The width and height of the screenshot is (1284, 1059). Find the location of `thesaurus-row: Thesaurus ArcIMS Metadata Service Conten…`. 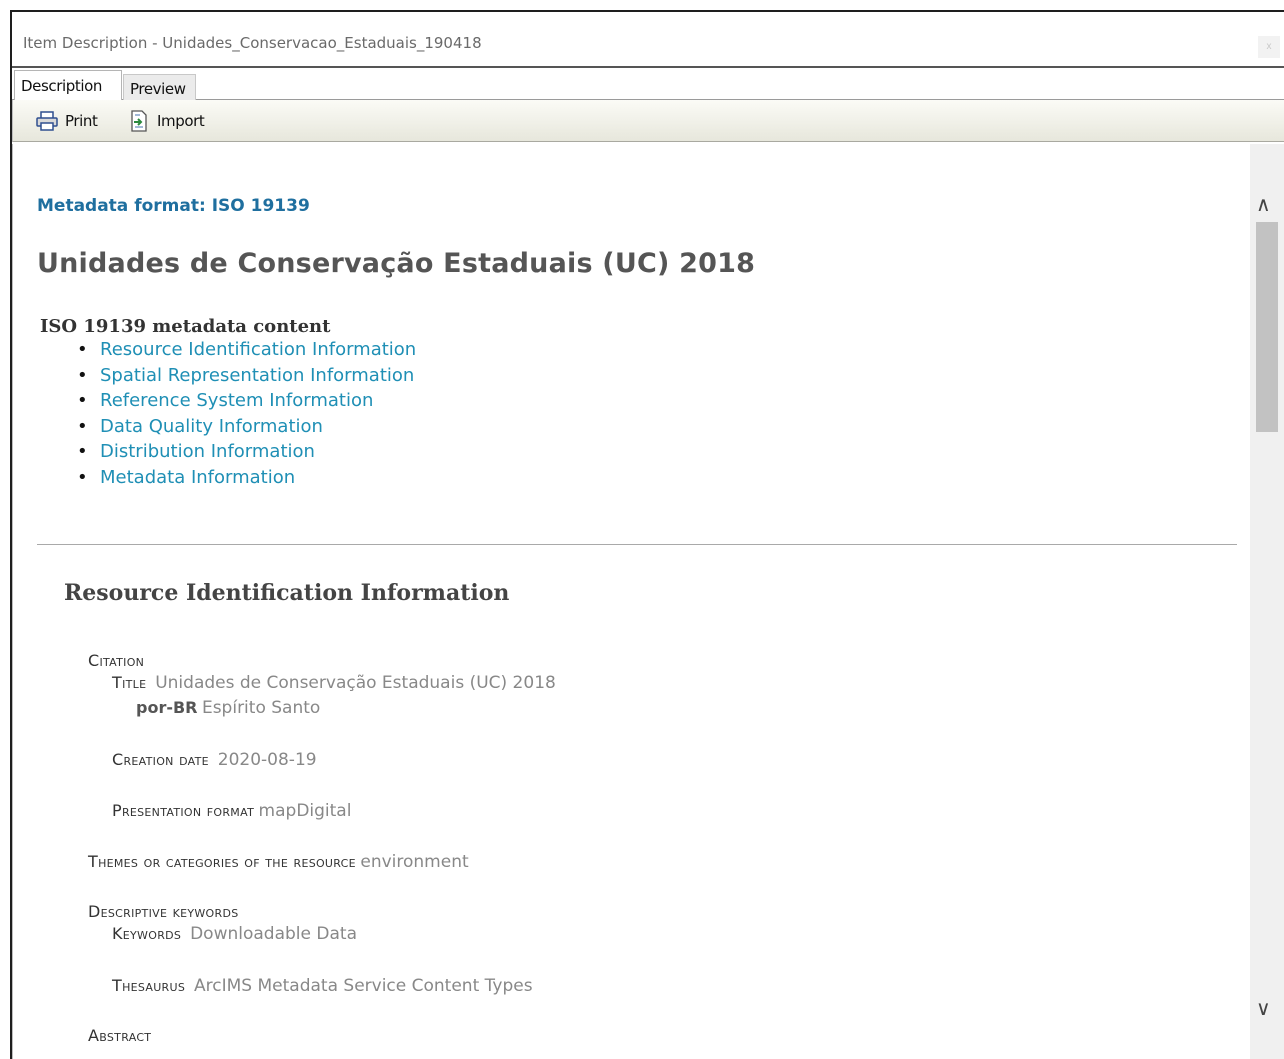

thesaurus-row: Thesaurus ArcIMS Metadata Service Conten… is located at coordinates (322, 986).